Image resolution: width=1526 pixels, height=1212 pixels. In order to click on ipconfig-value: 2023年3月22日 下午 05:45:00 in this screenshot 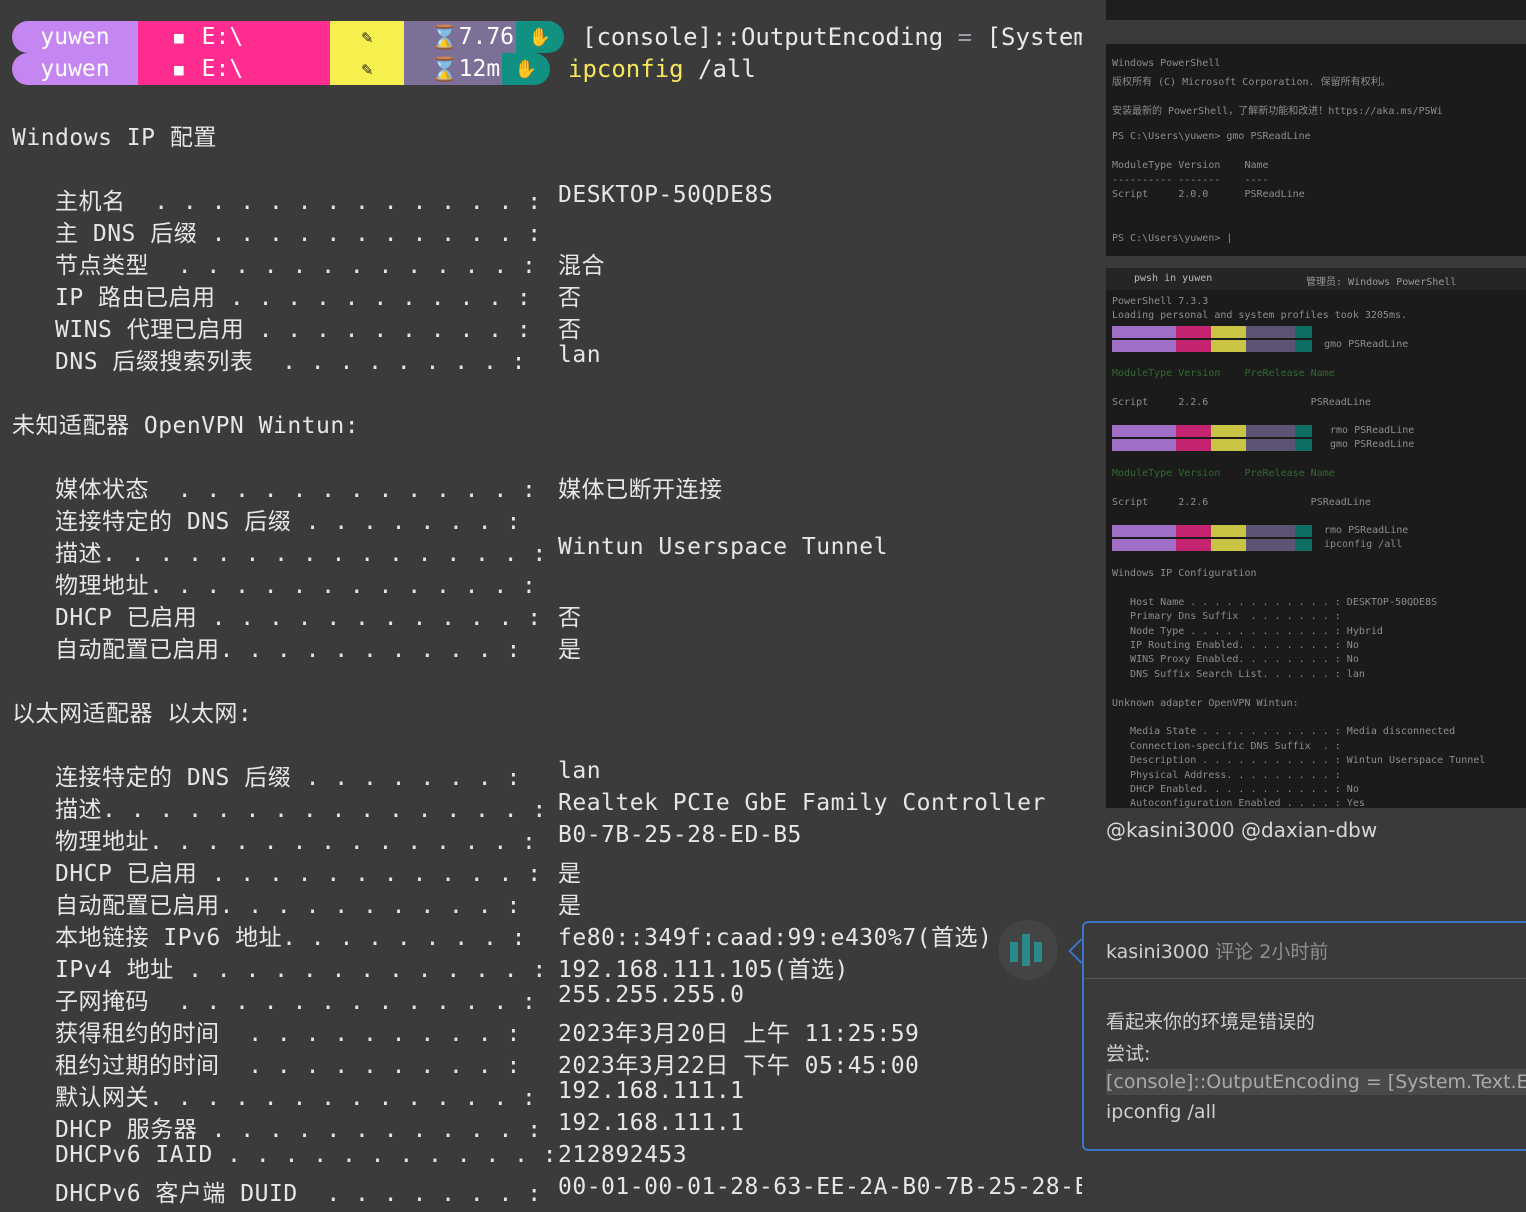, I will do `click(739, 1066)`.